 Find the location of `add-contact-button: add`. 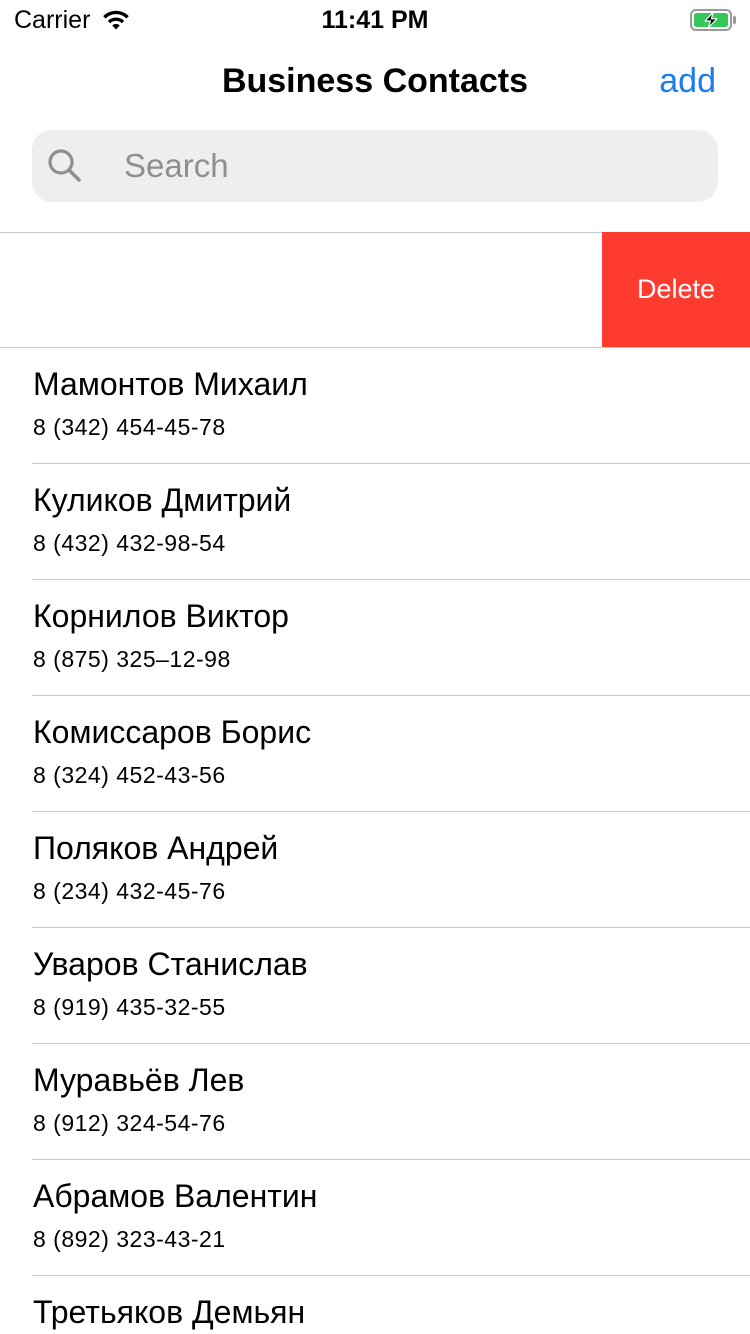

add-contact-button: add is located at coordinates (687, 81).